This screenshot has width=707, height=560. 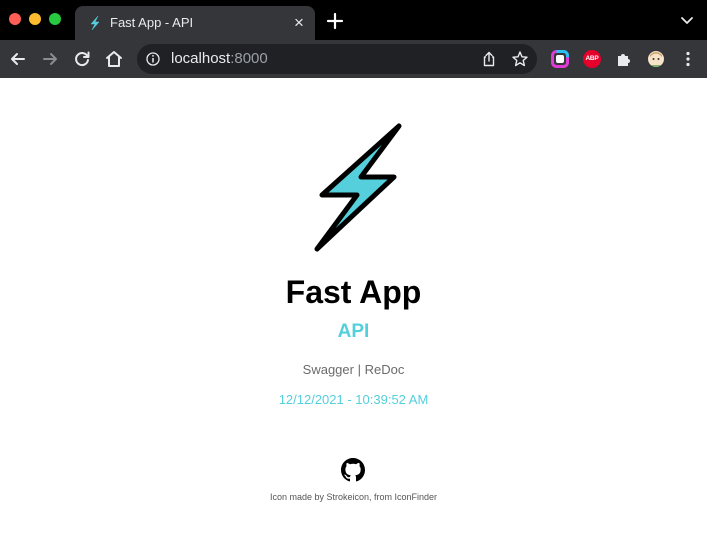 What do you see at coordinates (50, 59) in the screenshot?
I see `forward-arrow-icon` at bounding box center [50, 59].